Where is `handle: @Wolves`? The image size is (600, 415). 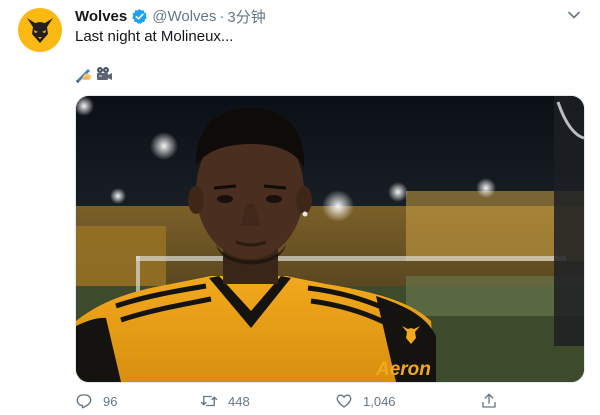 handle: @Wolves is located at coordinates (184, 16).